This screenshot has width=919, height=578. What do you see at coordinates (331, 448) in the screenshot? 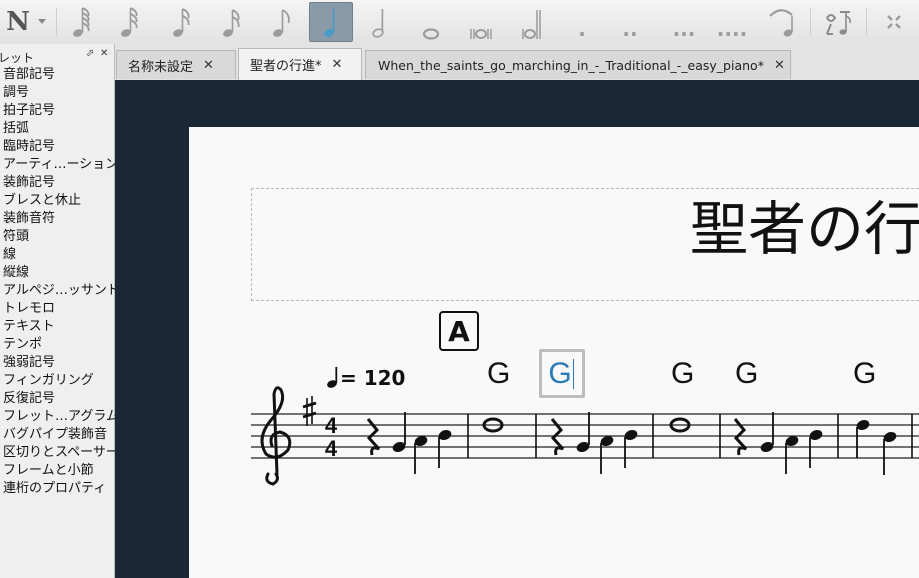
I see `time-signature-denominator: 4` at bounding box center [331, 448].